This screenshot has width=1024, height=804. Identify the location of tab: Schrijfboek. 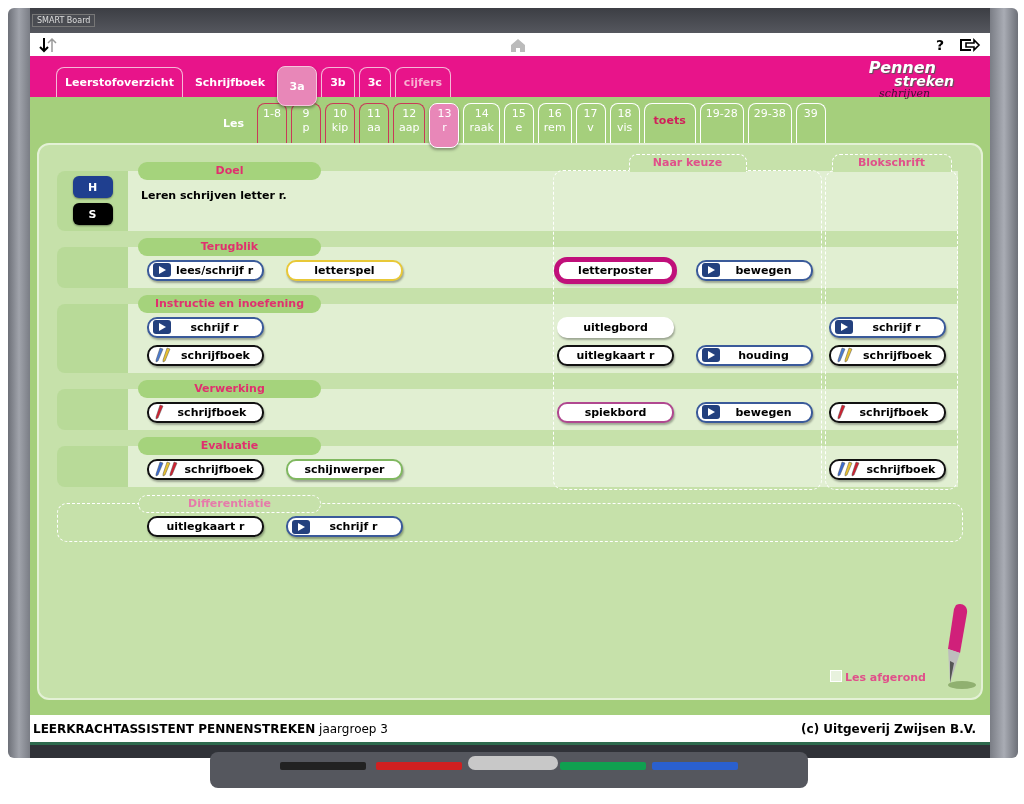
(230, 82).